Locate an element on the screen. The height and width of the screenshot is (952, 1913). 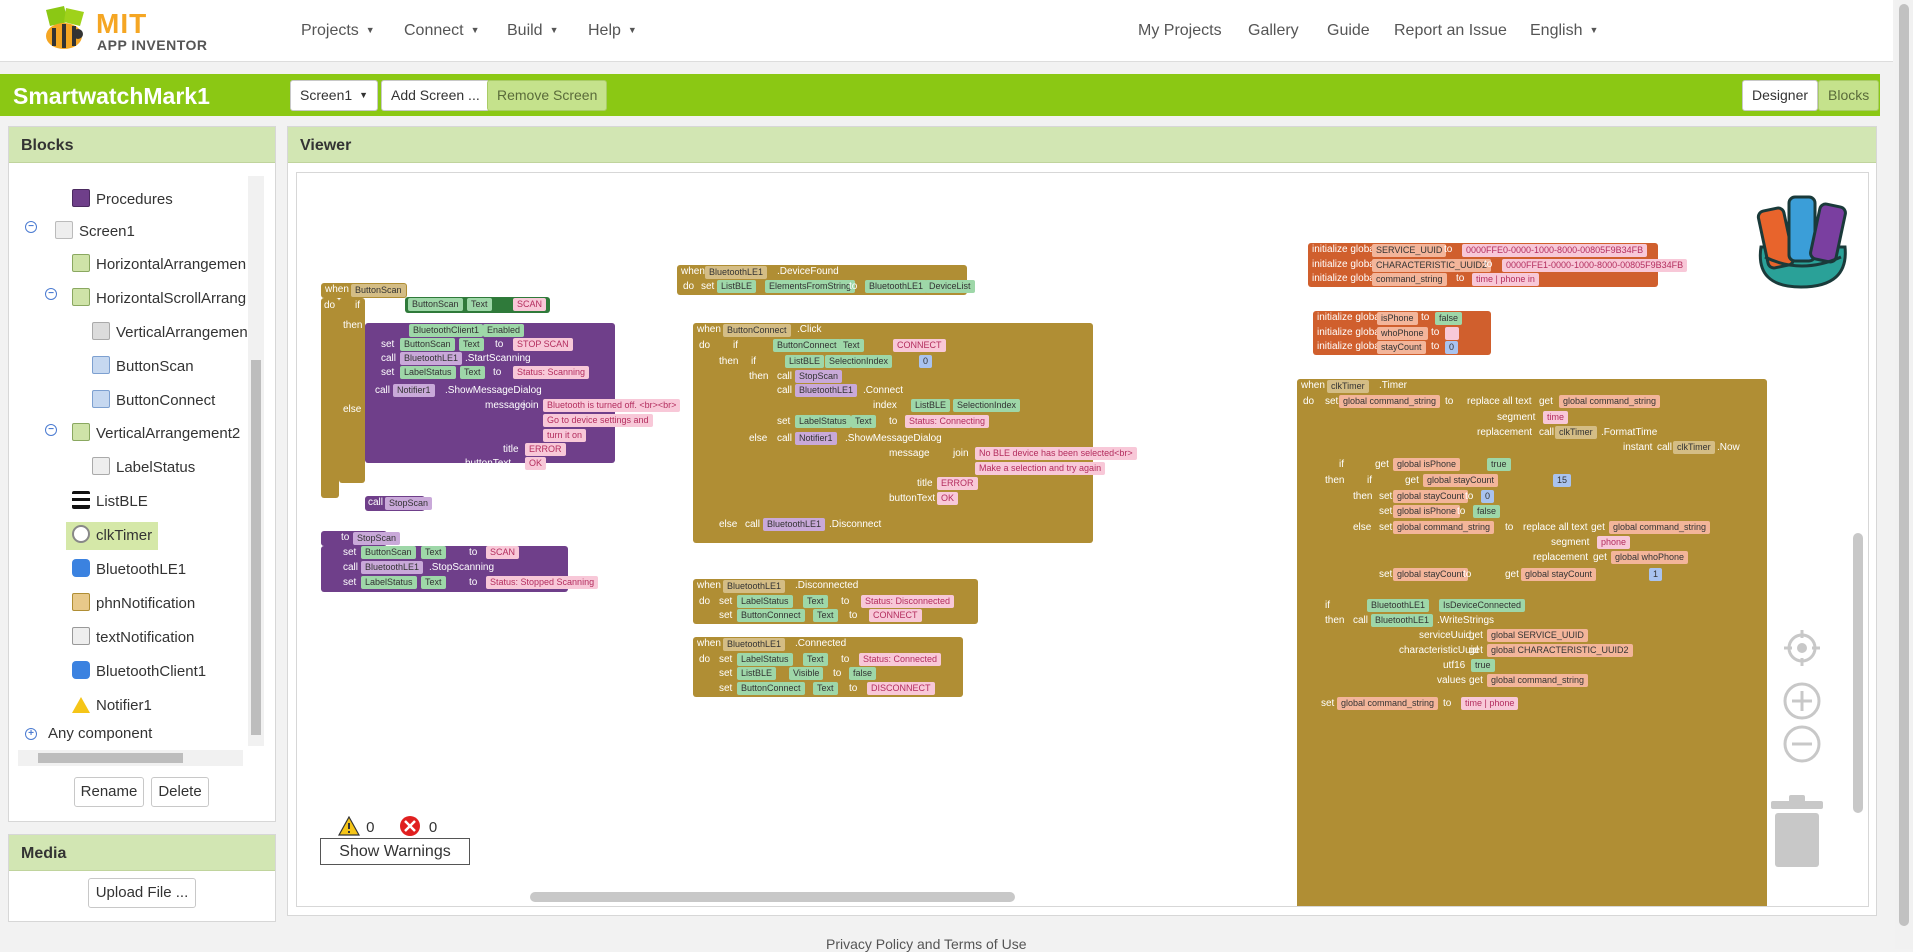
recenter-icon is located at coordinates (1802, 648).